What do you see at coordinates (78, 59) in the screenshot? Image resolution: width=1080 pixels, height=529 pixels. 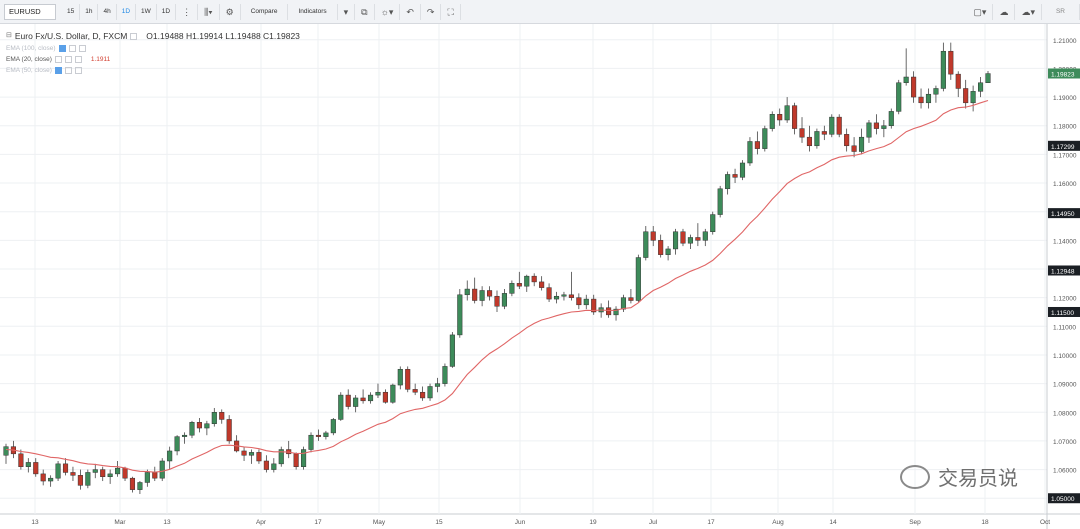 I see `ema-remove-icon` at bounding box center [78, 59].